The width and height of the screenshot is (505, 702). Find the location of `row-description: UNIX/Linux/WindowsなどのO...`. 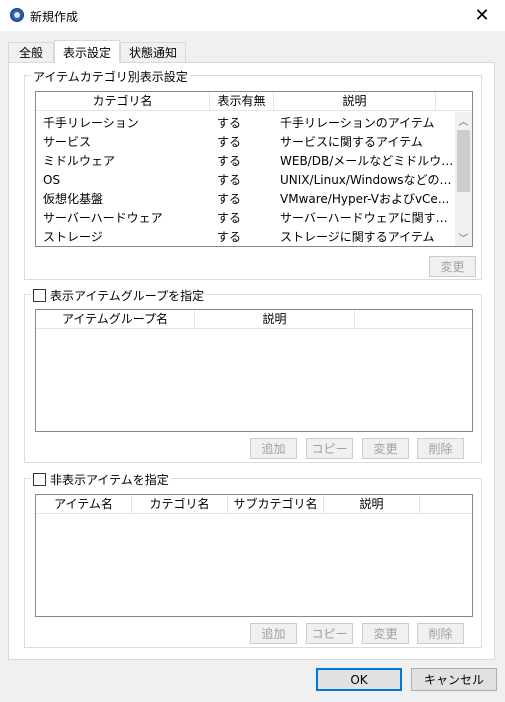

row-description: UNIX/Linux/WindowsなどのO... is located at coordinates (367, 180).